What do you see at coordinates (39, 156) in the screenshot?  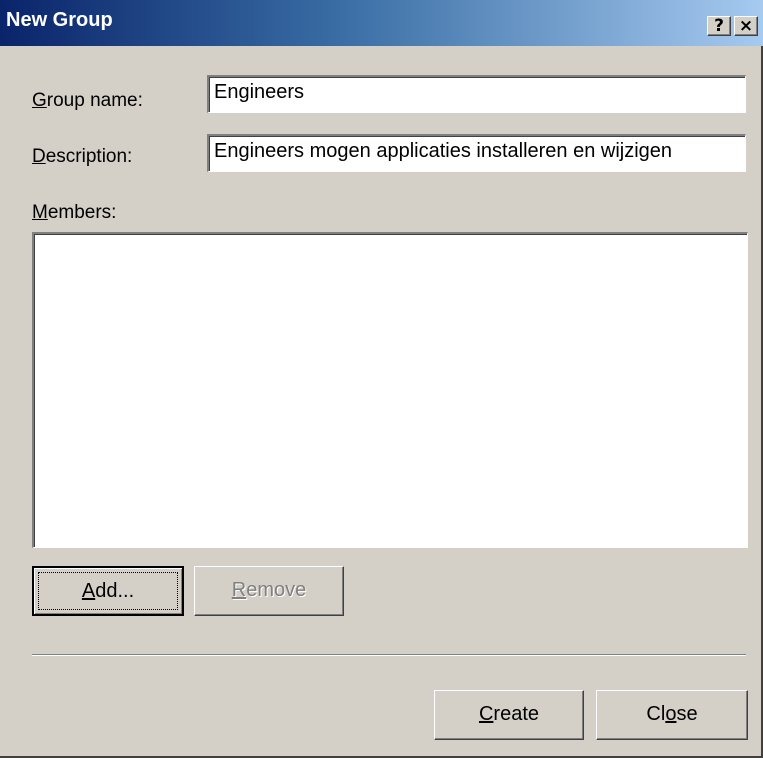 I see `description-label-mnemonic: D` at bounding box center [39, 156].